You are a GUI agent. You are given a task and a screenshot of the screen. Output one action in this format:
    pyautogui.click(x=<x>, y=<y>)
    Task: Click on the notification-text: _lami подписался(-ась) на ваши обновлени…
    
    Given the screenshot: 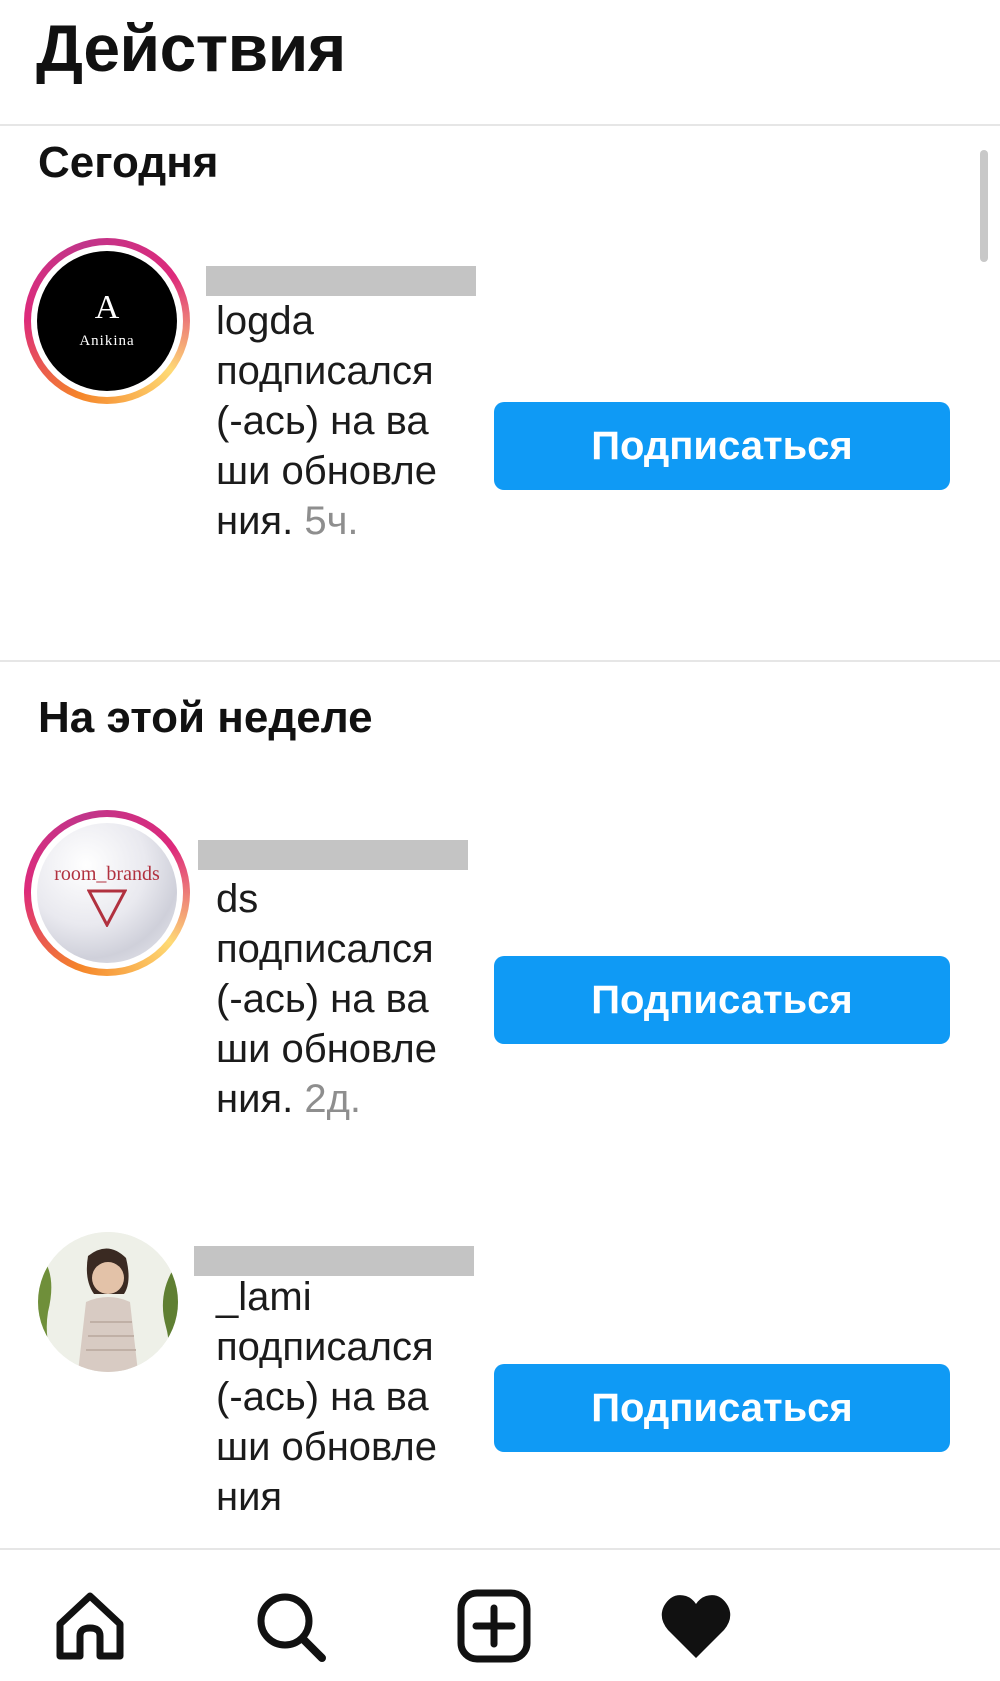 What is the action you would take?
    pyautogui.click(x=336, y=1397)
    